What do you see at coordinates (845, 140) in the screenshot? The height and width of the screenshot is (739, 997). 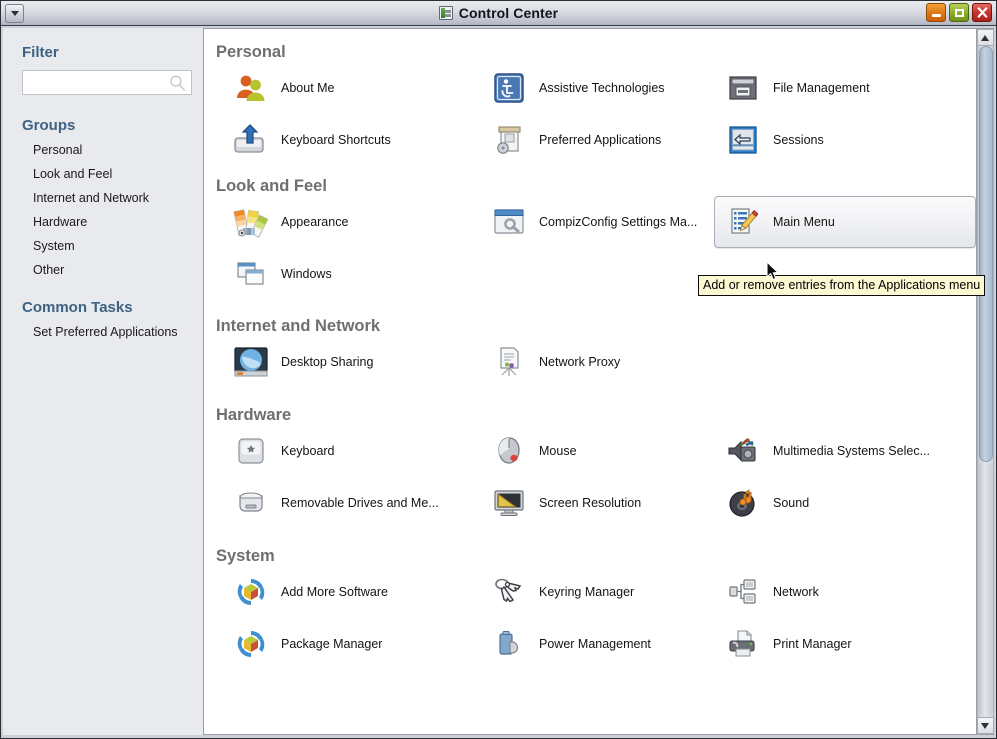 I see `settings-item-sessions: Sessions` at bounding box center [845, 140].